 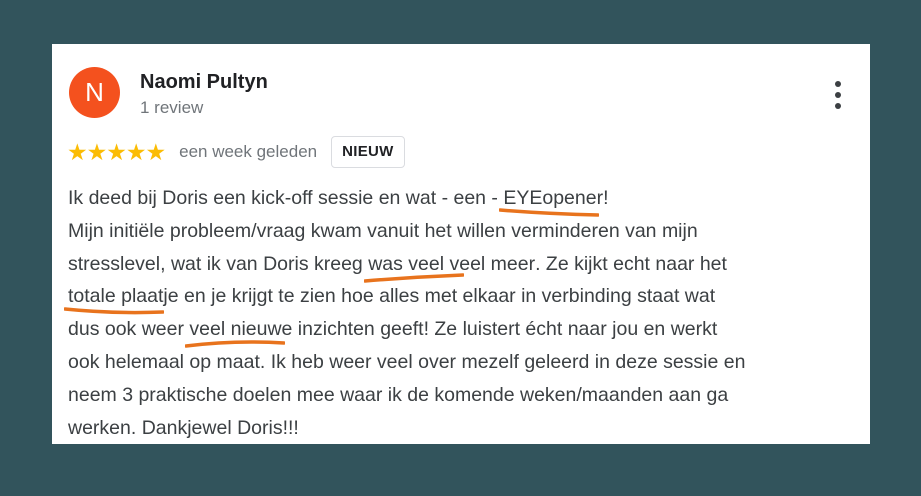 I want to click on review-text-segment: . Ze kijkt echt naar het, so click(x=631, y=263).